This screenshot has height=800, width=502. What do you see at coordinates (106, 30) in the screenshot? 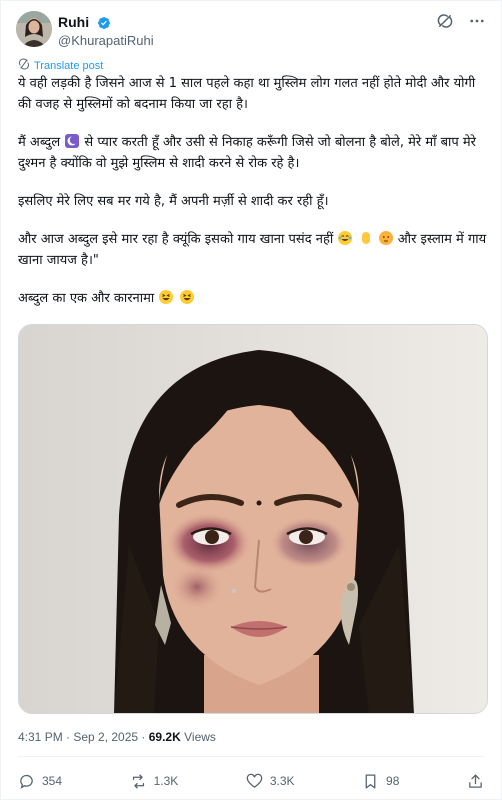
I see `author-names: Ruhi @KhurapatiRuhi` at bounding box center [106, 30].